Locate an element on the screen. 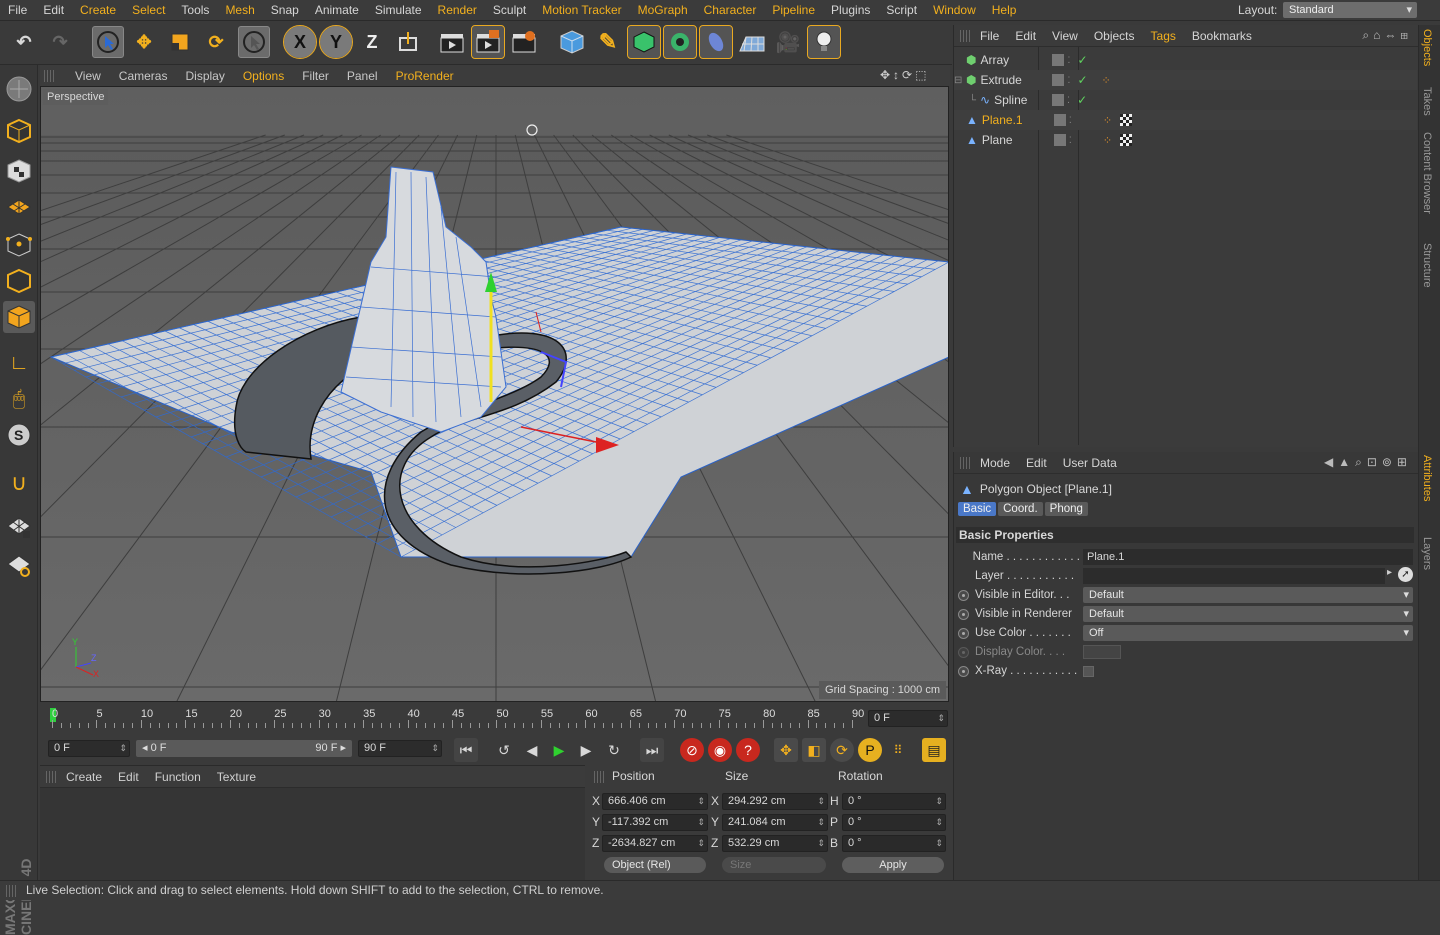  coordinate-mode-select: Object (Rel) is located at coordinates (655, 865).